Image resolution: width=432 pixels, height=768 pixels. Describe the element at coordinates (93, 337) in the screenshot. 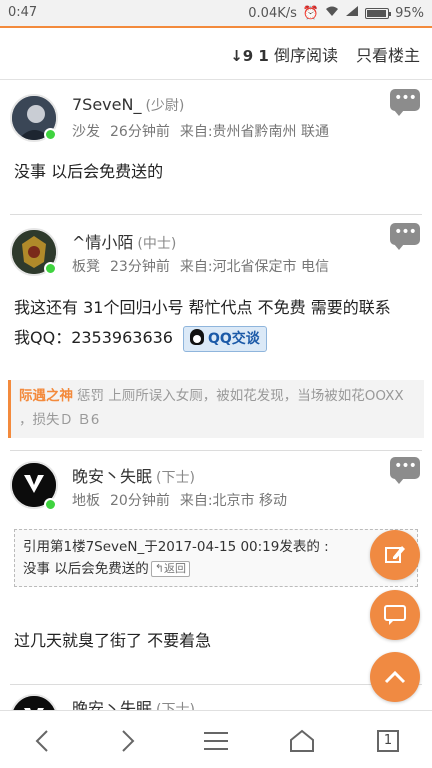

I see `qq-number: 我QQ：2353963636` at that location.